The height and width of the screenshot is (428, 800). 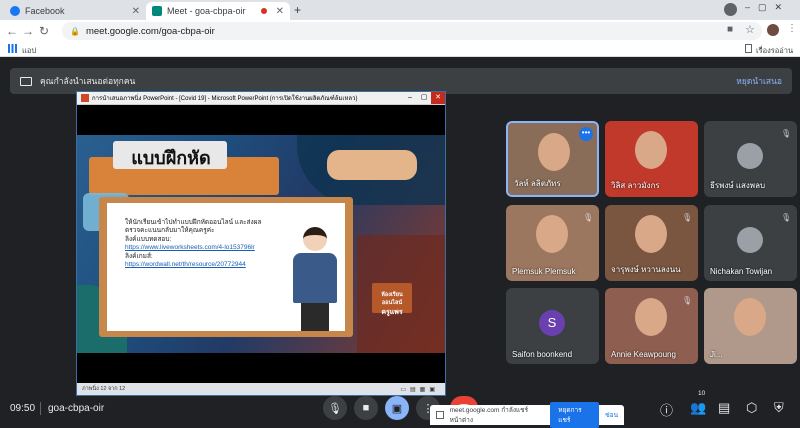 What do you see at coordinates (150, 31) in the screenshot?
I see `url-text: meet.google.com/goa-cbpa-oir` at bounding box center [150, 31].